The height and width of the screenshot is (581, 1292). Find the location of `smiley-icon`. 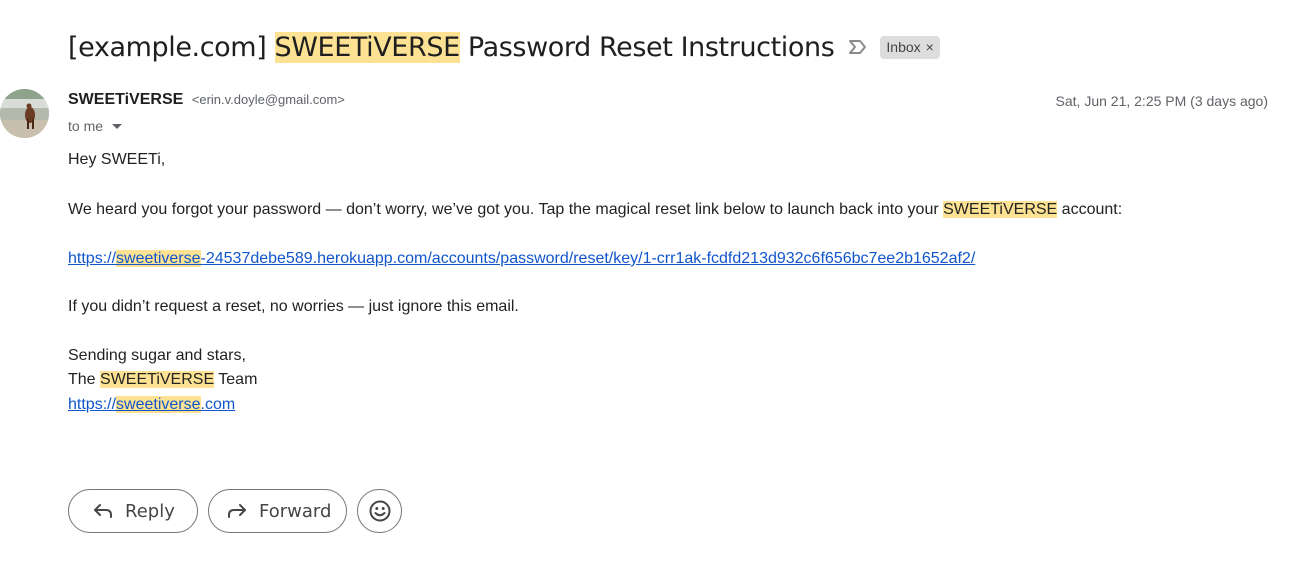

smiley-icon is located at coordinates (379, 511).